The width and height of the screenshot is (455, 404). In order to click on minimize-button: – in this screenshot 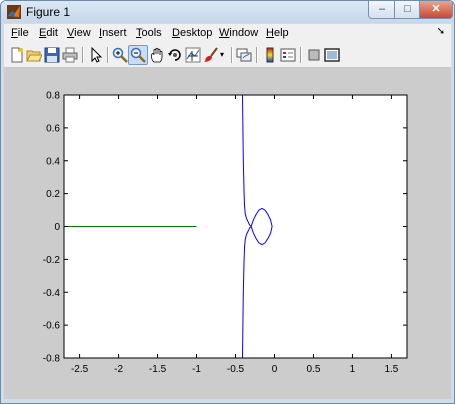, I will do `click(382, 10)`.